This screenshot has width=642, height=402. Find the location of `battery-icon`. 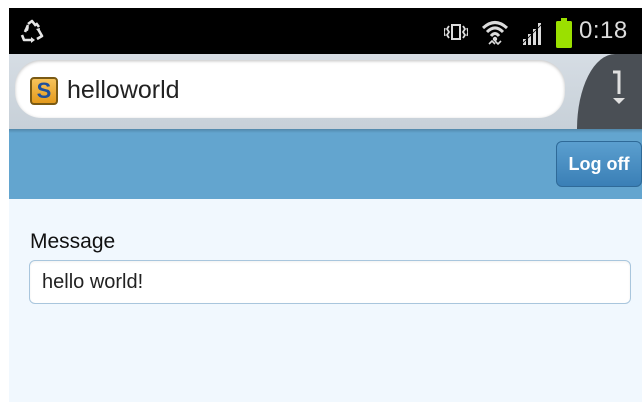

battery-icon is located at coordinates (564, 33).